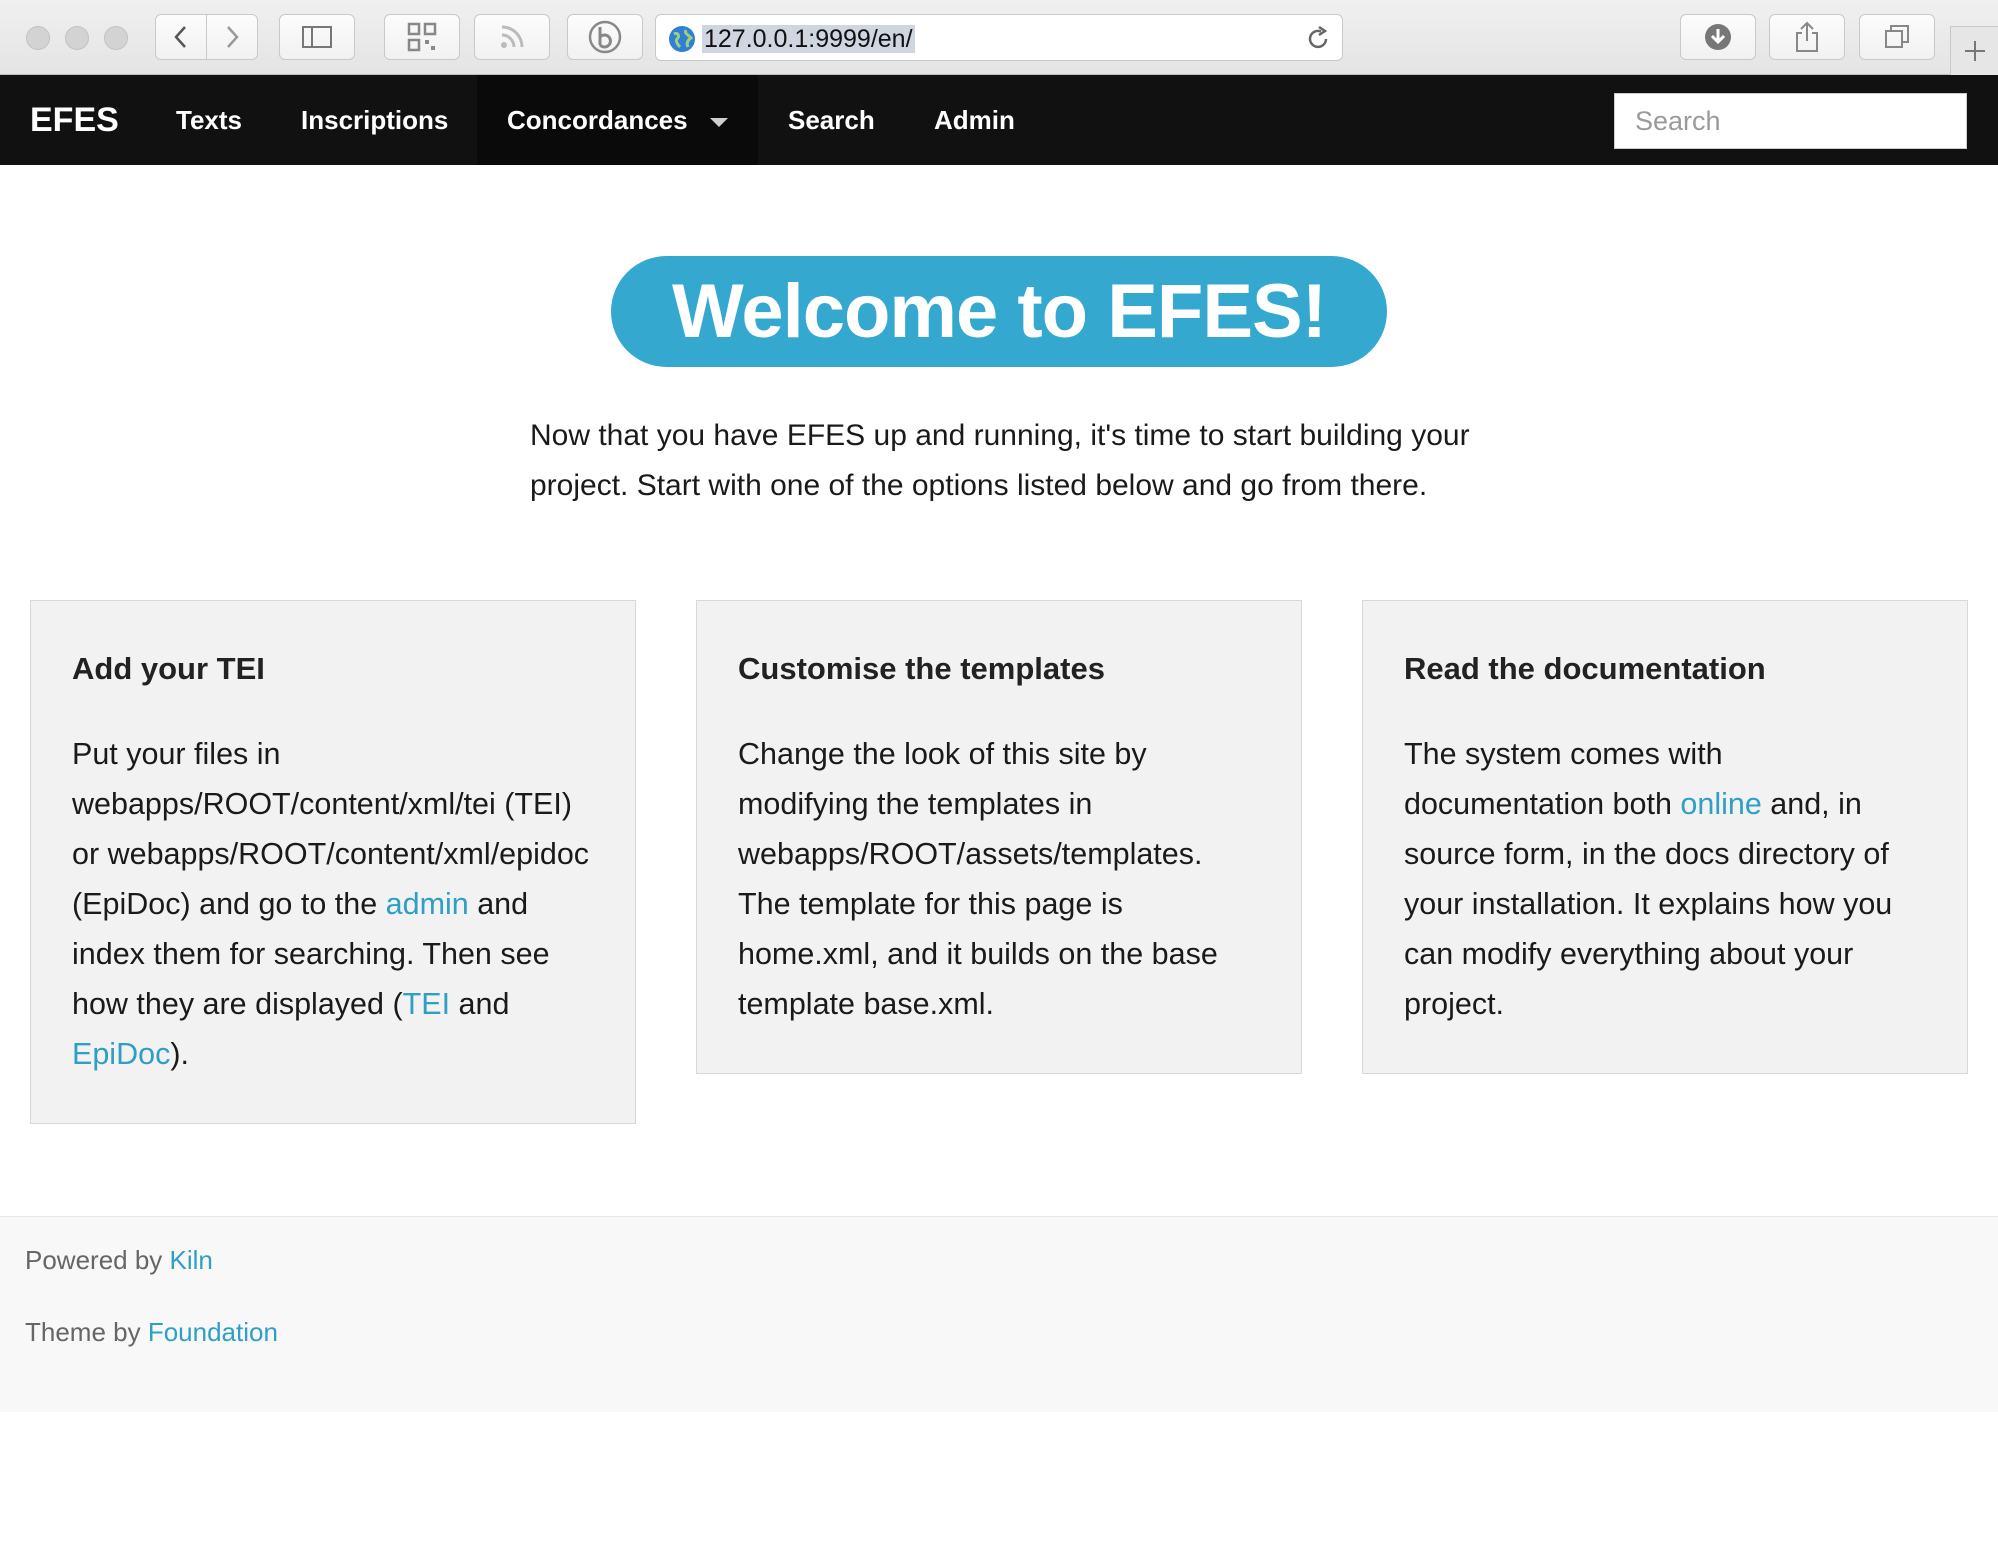  I want to click on forward-icon, so click(233, 37).